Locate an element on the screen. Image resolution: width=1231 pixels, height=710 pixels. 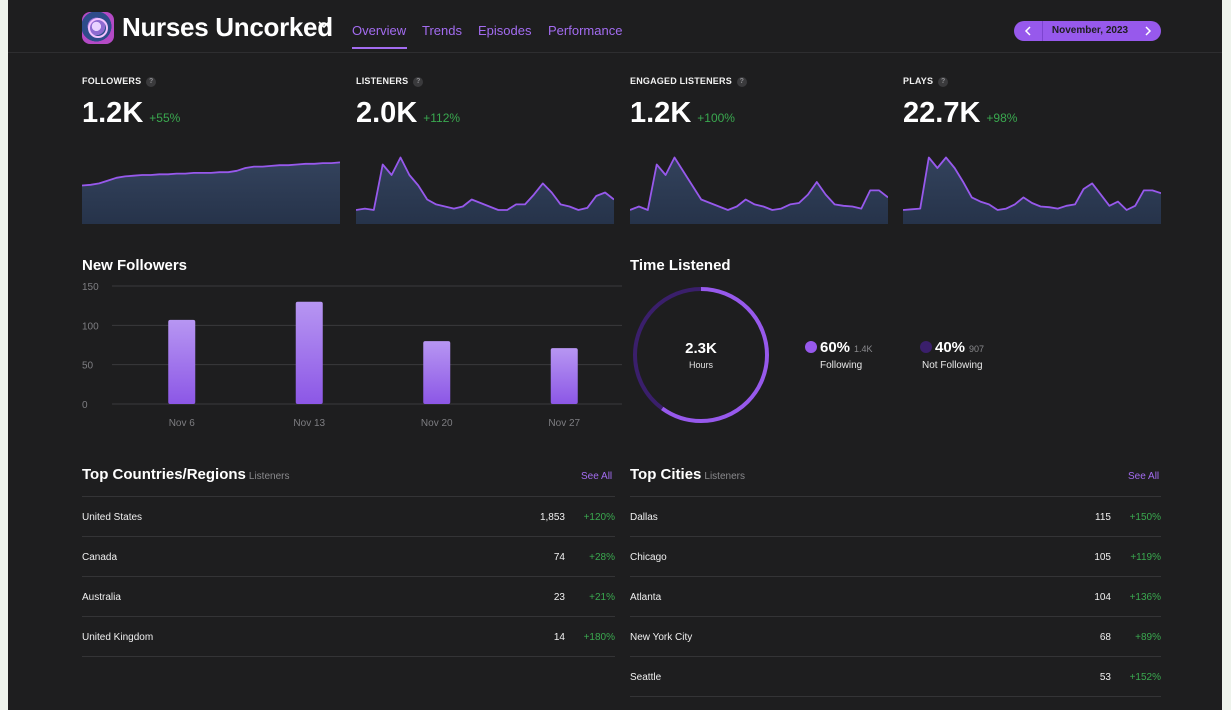
x-tick-label: Nov 27 is located at coordinates (564, 423).